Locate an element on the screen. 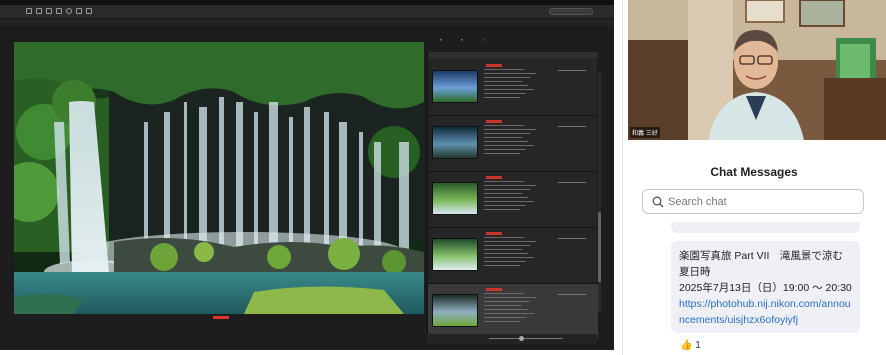 This screenshot has width=886, height=355. rotate-left-icon is located at coordinates (79, 11).